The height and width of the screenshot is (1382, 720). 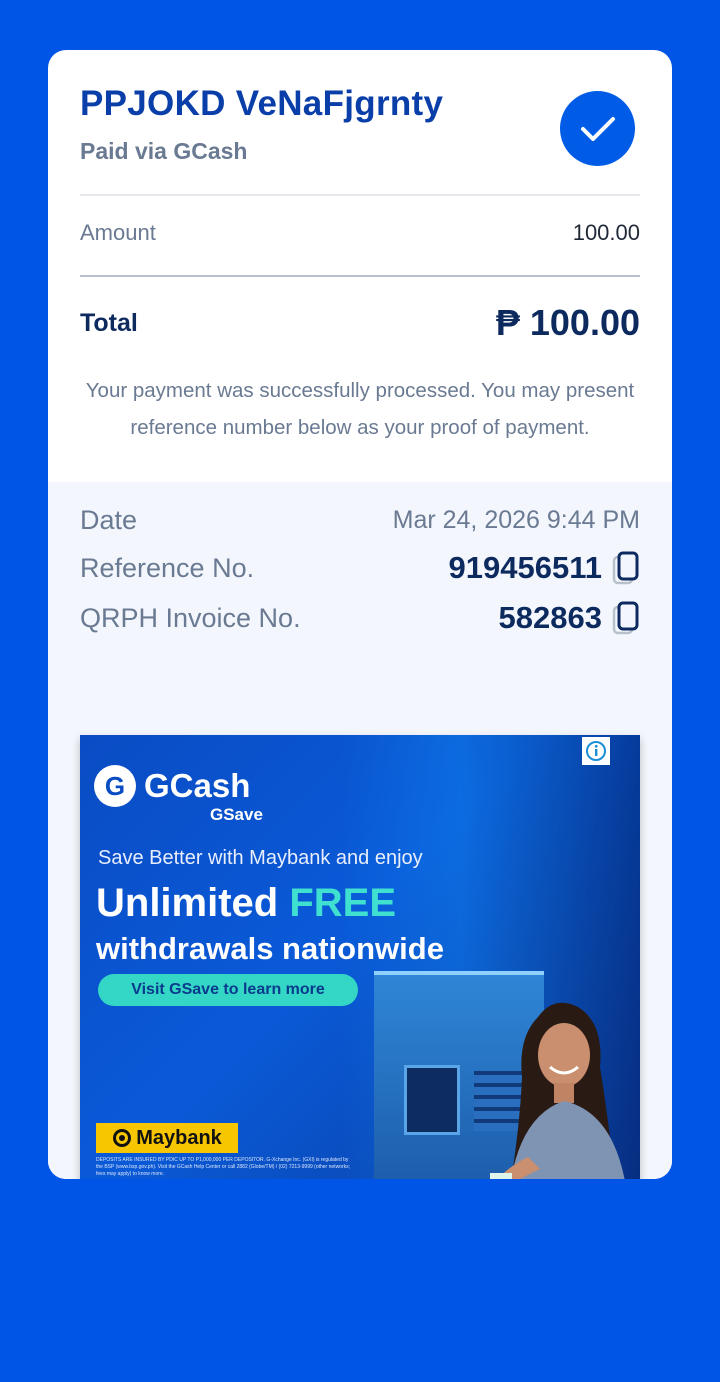 I want to click on maybank-tiger-icon, so click(x=122, y=1138).